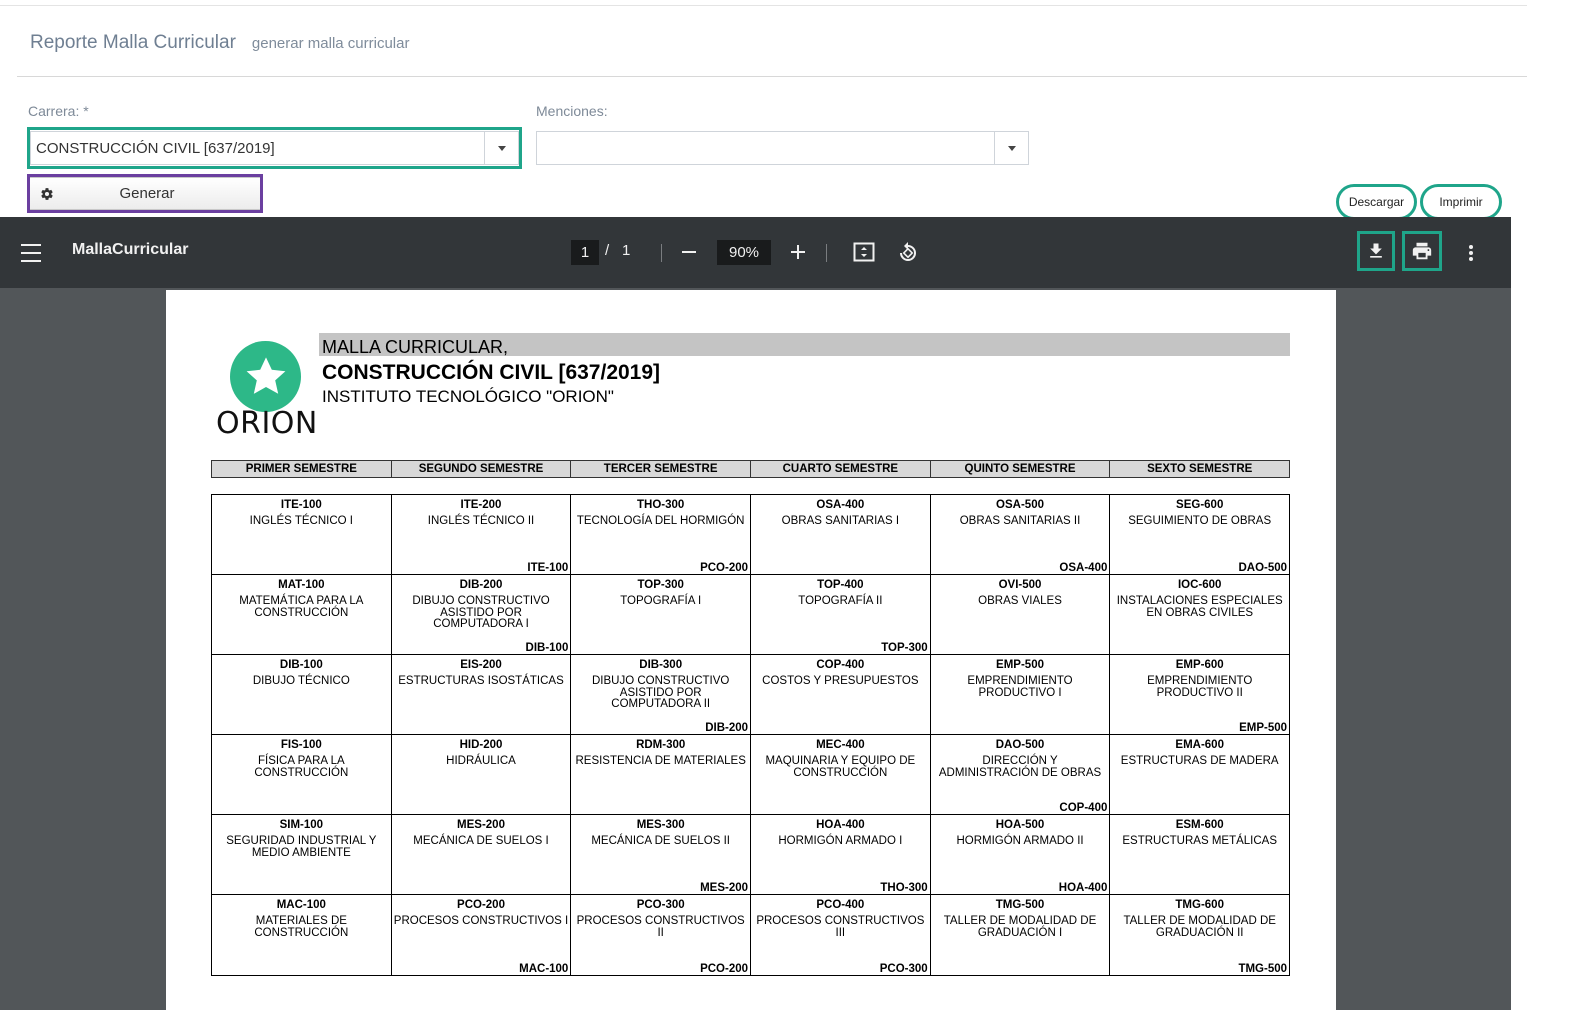 Image resolution: width=1593 pixels, height=1010 pixels. Describe the element at coordinates (1020, 585) in the screenshot. I see `course-code: OVI-500` at that location.